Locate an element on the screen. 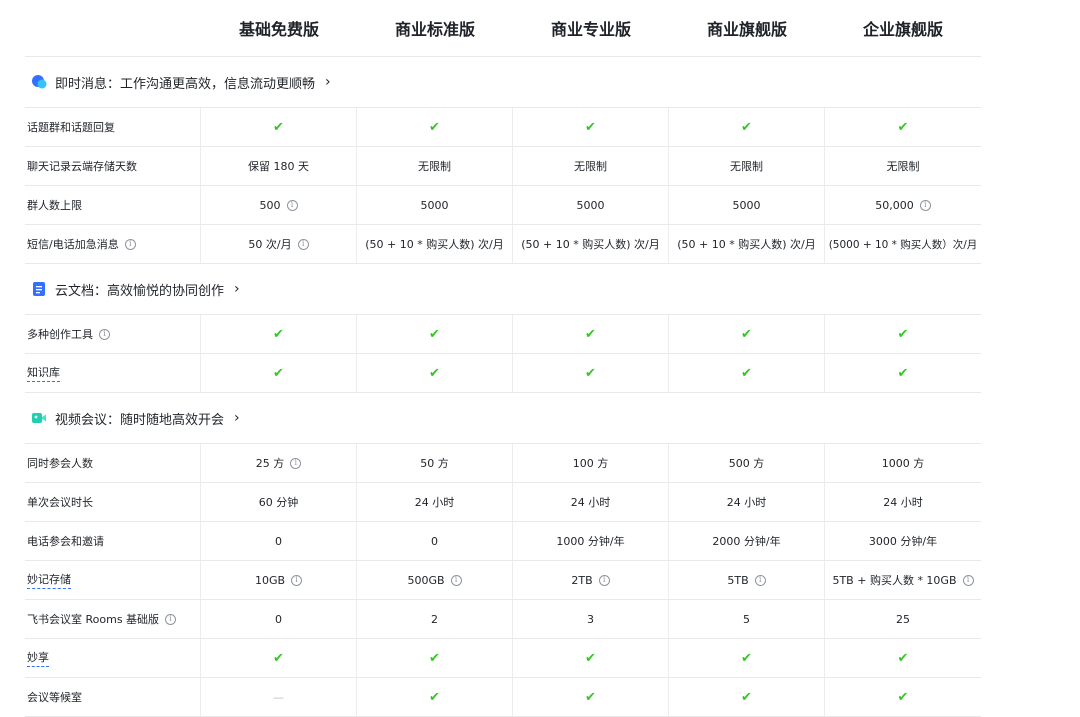 This screenshot has height=717, width=1080. table-cell: 5TB + 购买人数 * 10GB i is located at coordinates (903, 580).